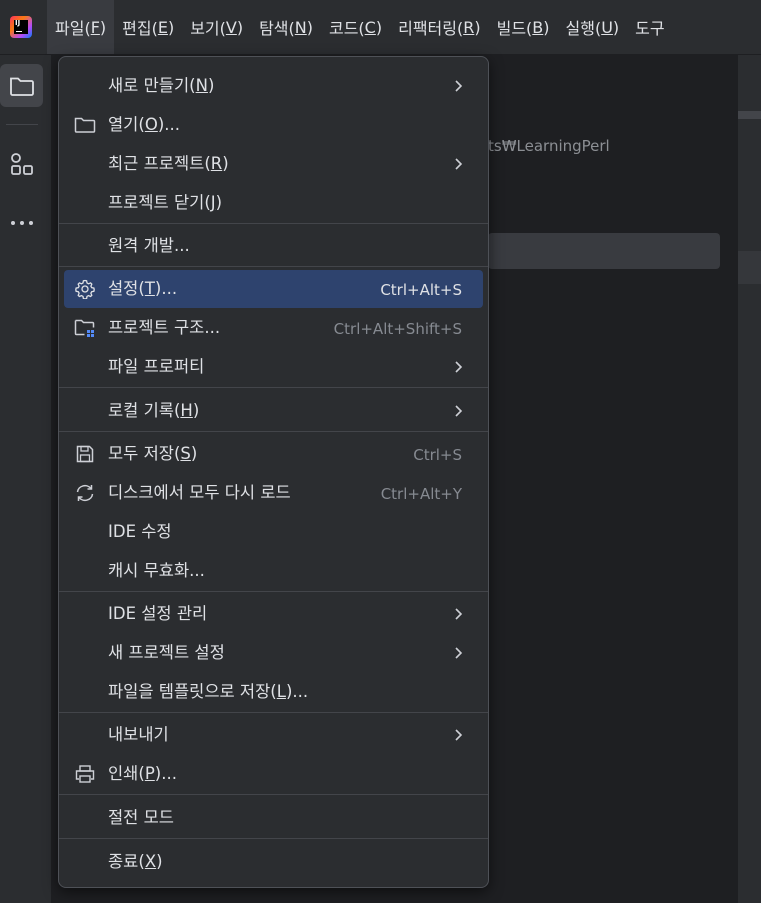  Describe the element at coordinates (549, 146) in the screenshot. I see `project-path-text: ts₩LearningPerl` at that location.